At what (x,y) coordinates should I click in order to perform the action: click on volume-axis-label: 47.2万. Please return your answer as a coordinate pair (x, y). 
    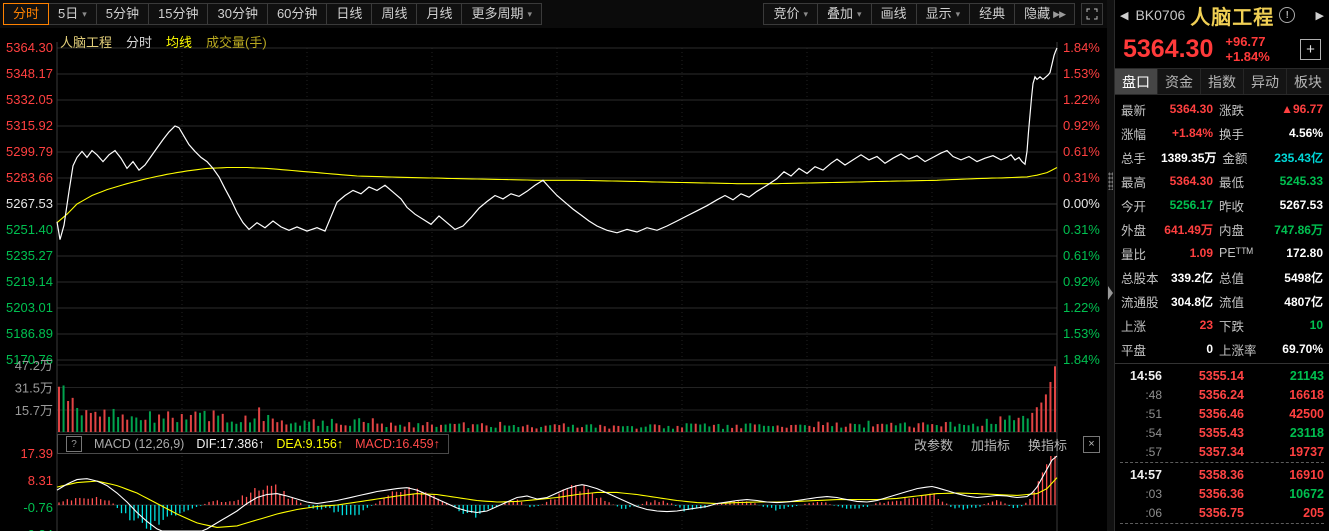
    Looking at the image, I should click on (34, 365).